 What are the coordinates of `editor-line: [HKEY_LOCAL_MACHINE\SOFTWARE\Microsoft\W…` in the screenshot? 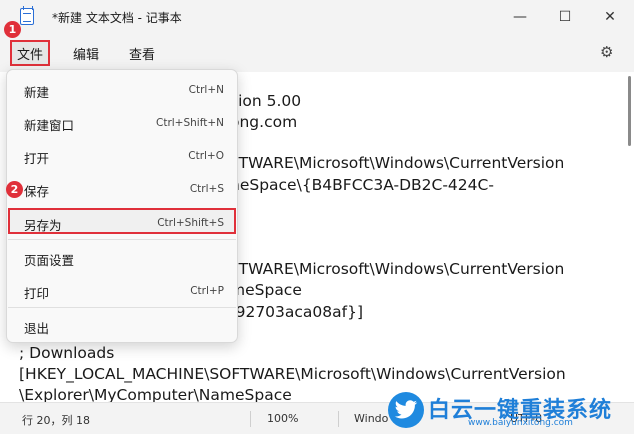 It's located at (292, 374).